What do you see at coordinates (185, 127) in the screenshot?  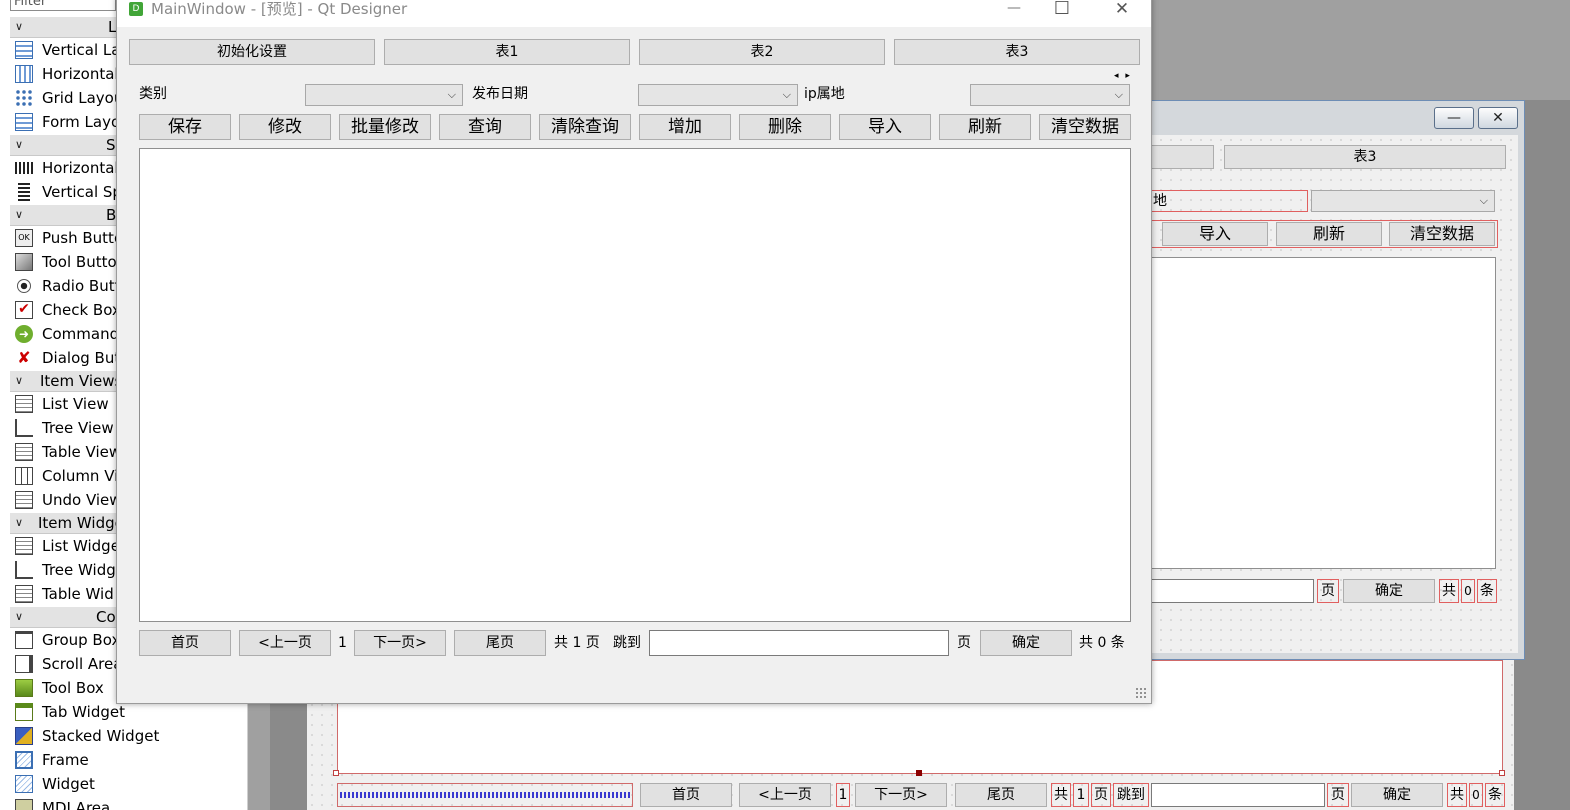 I see `save-button: 保存` at bounding box center [185, 127].